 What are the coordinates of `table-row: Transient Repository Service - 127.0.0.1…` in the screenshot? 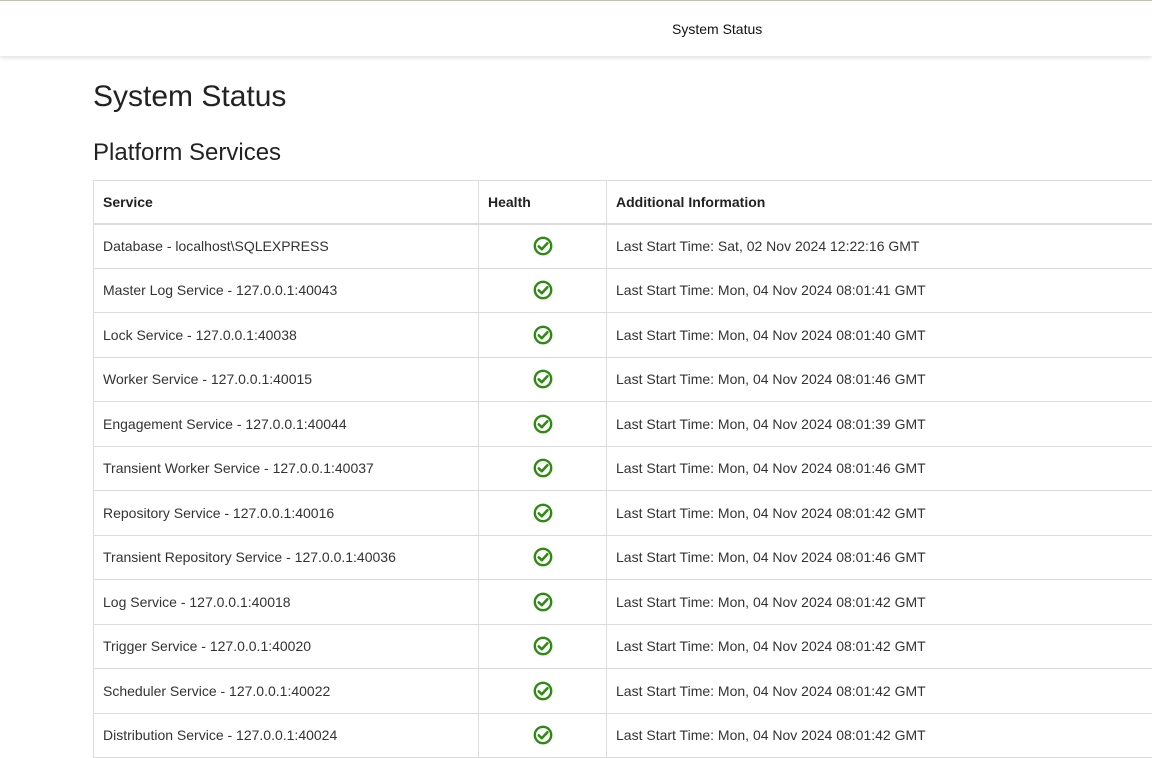 It's located at (623, 557).